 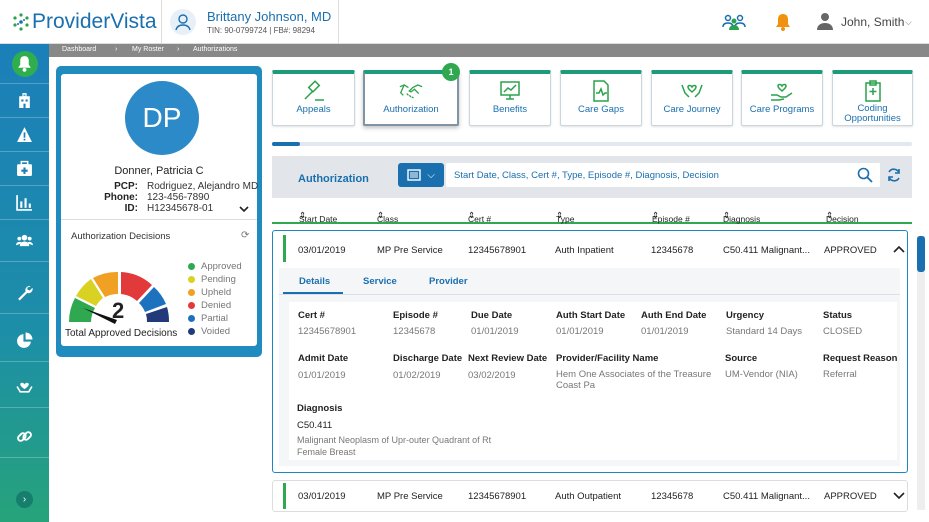 I want to click on tile-coding-opportunities: Coding Opportunities, so click(x=872, y=98).